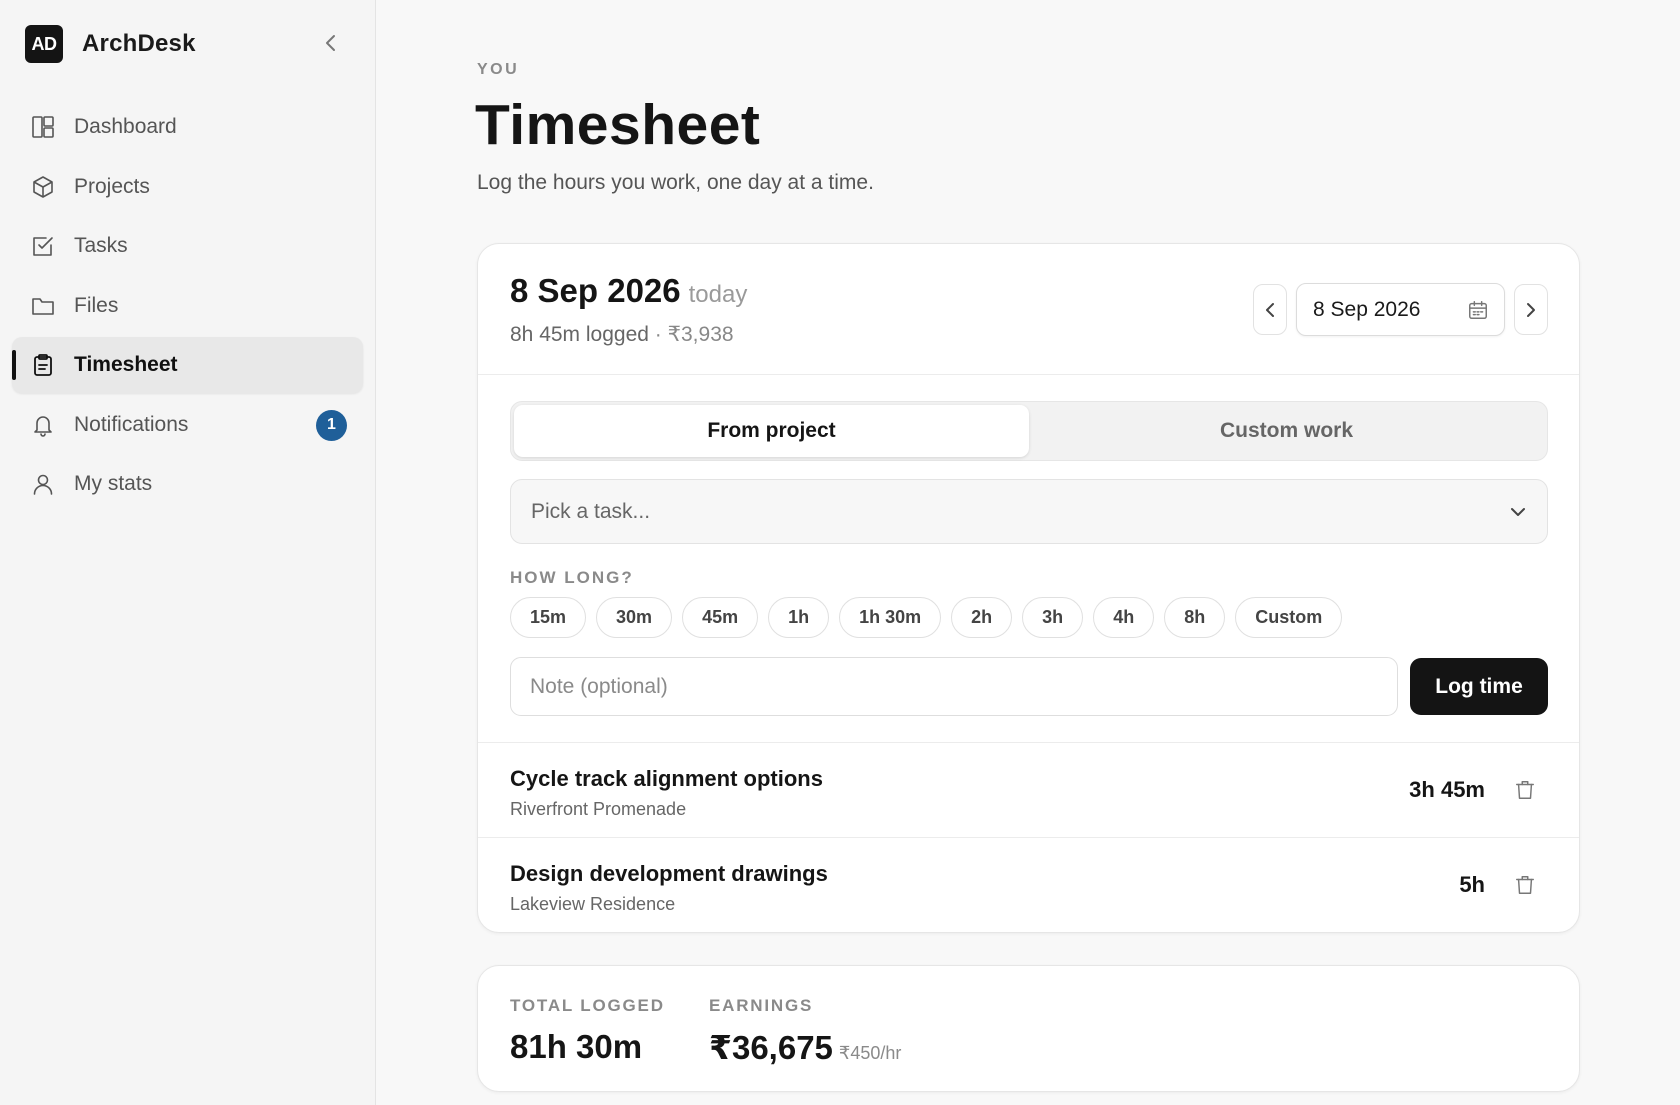 Image resolution: width=1680 pixels, height=1105 pixels. I want to click on total-logged-label: TOTAL LOGGED, so click(587, 1005).